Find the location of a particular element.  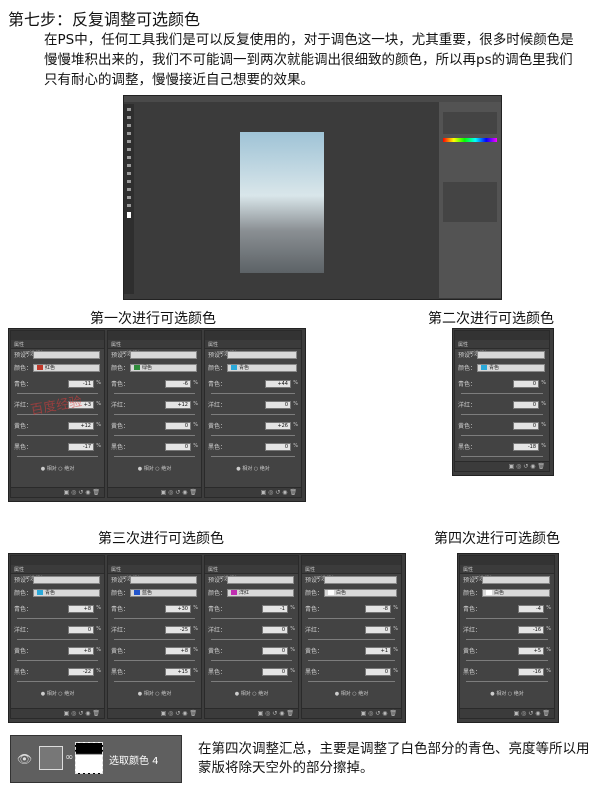

yellow-value-input: +5 is located at coordinates (531, 651).